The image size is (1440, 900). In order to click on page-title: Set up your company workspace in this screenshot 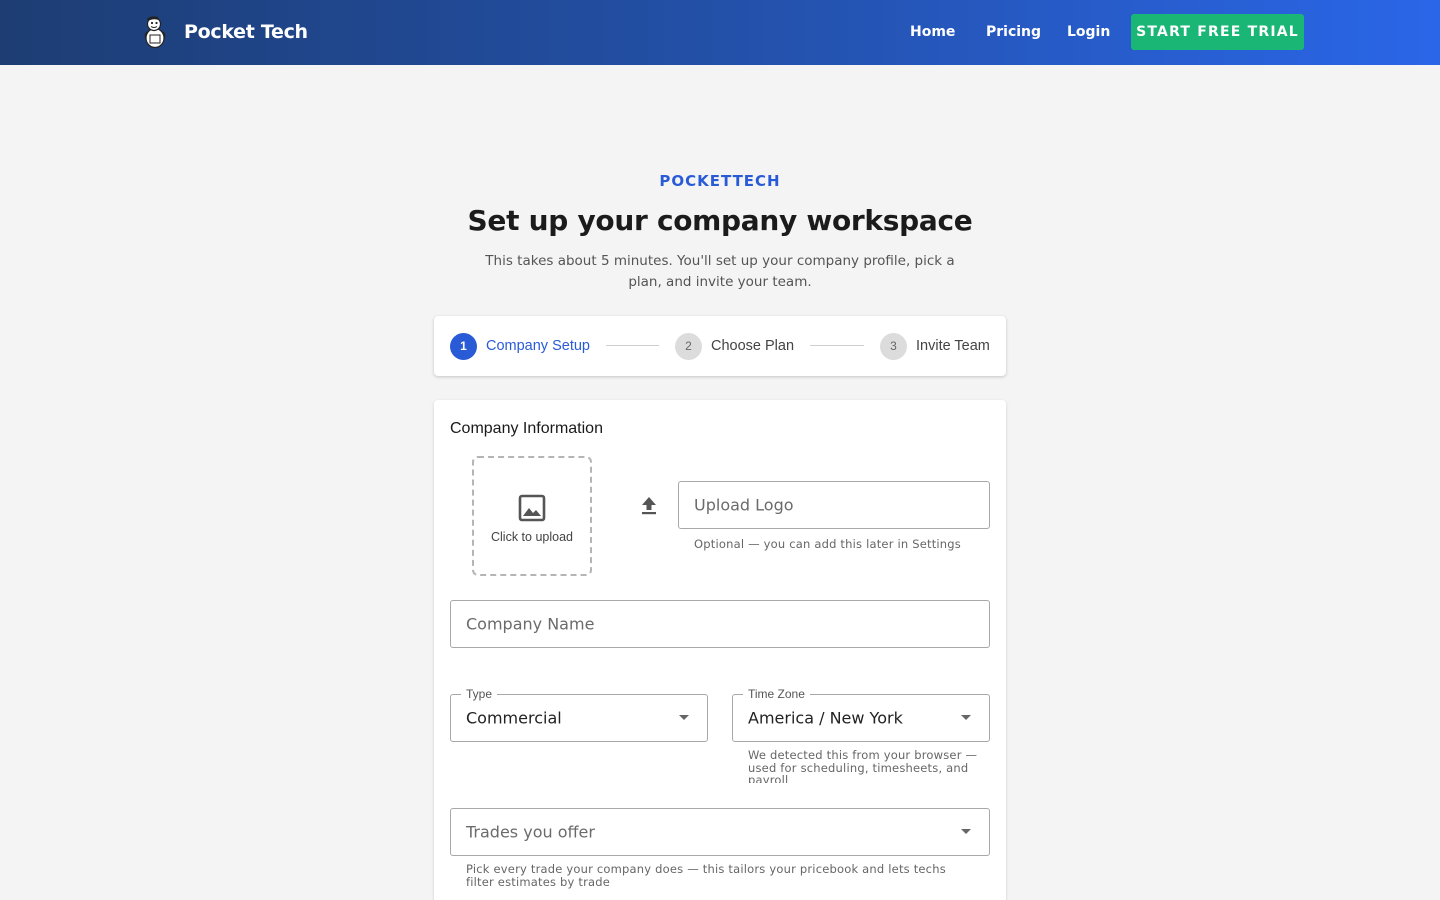, I will do `click(720, 220)`.